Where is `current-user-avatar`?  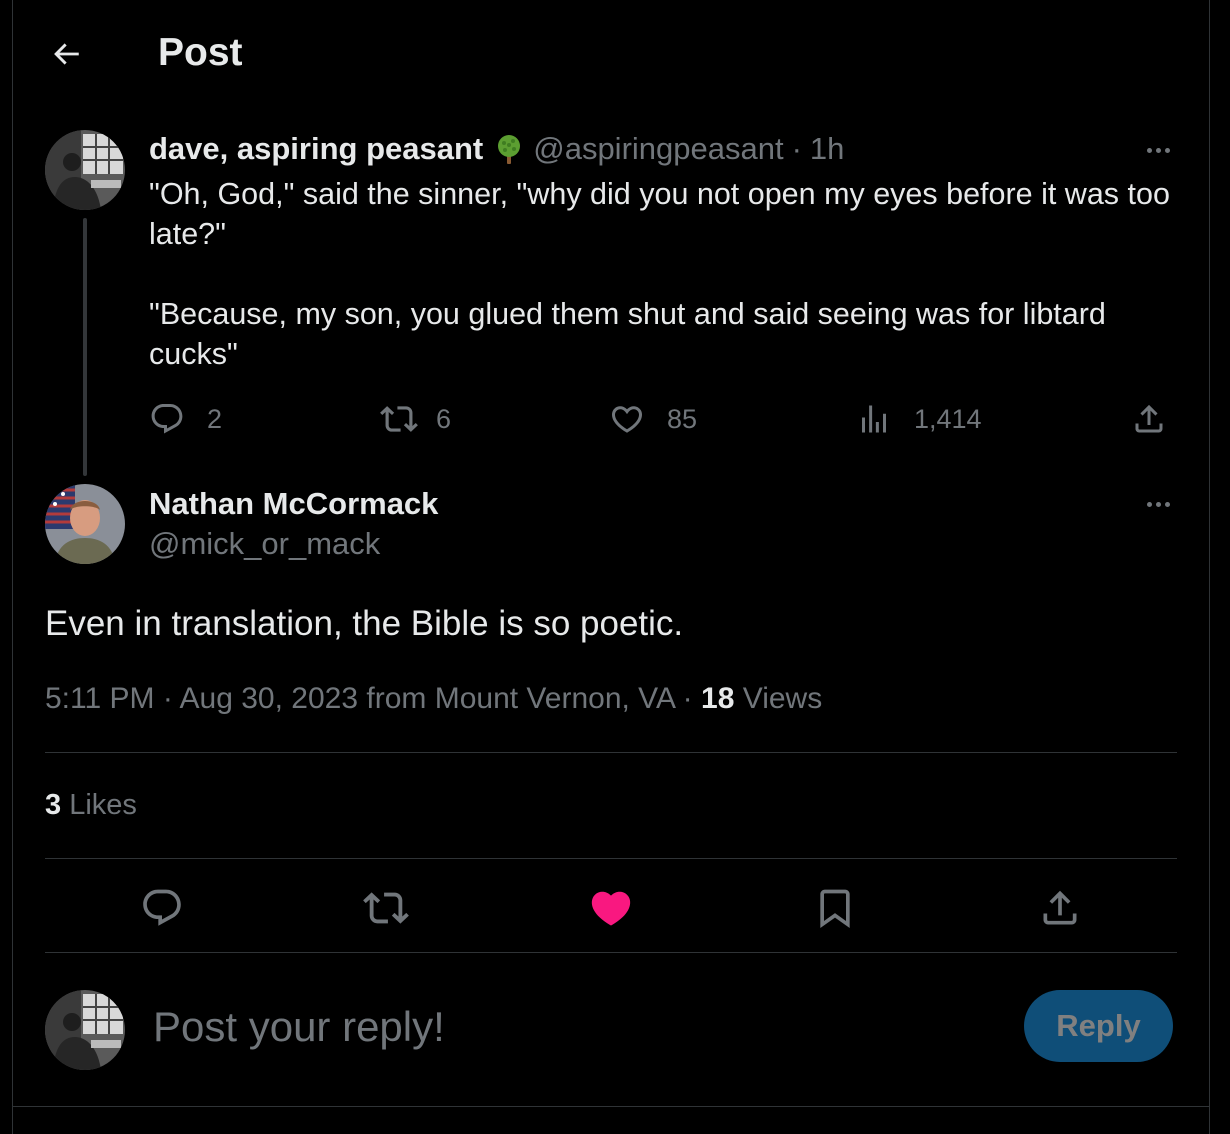
current-user-avatar is located at coordinates (85, 1030).